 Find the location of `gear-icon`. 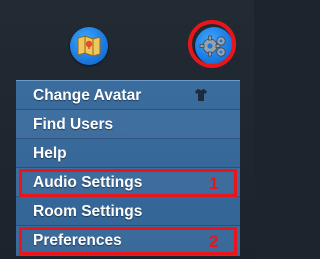

gear-icon is located at coordinates (212, 46).